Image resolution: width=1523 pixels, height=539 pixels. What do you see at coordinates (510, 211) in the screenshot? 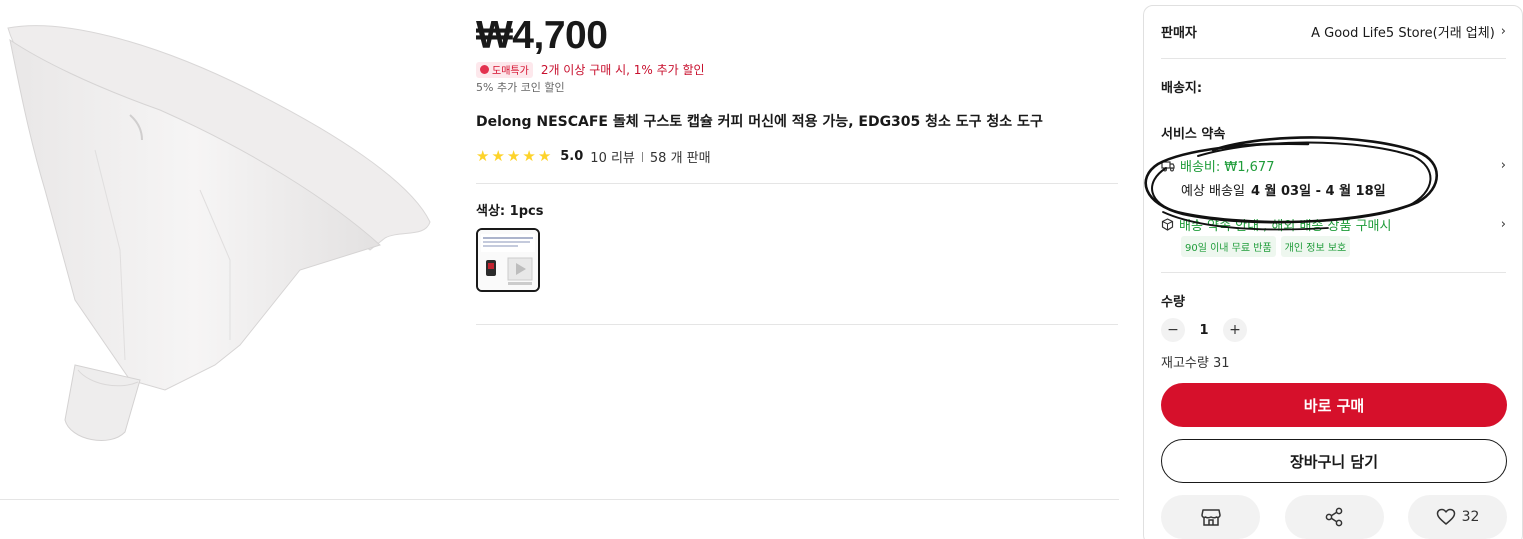
I see `color-label: 색상: 1pcs` at bounding box center [510, 211].